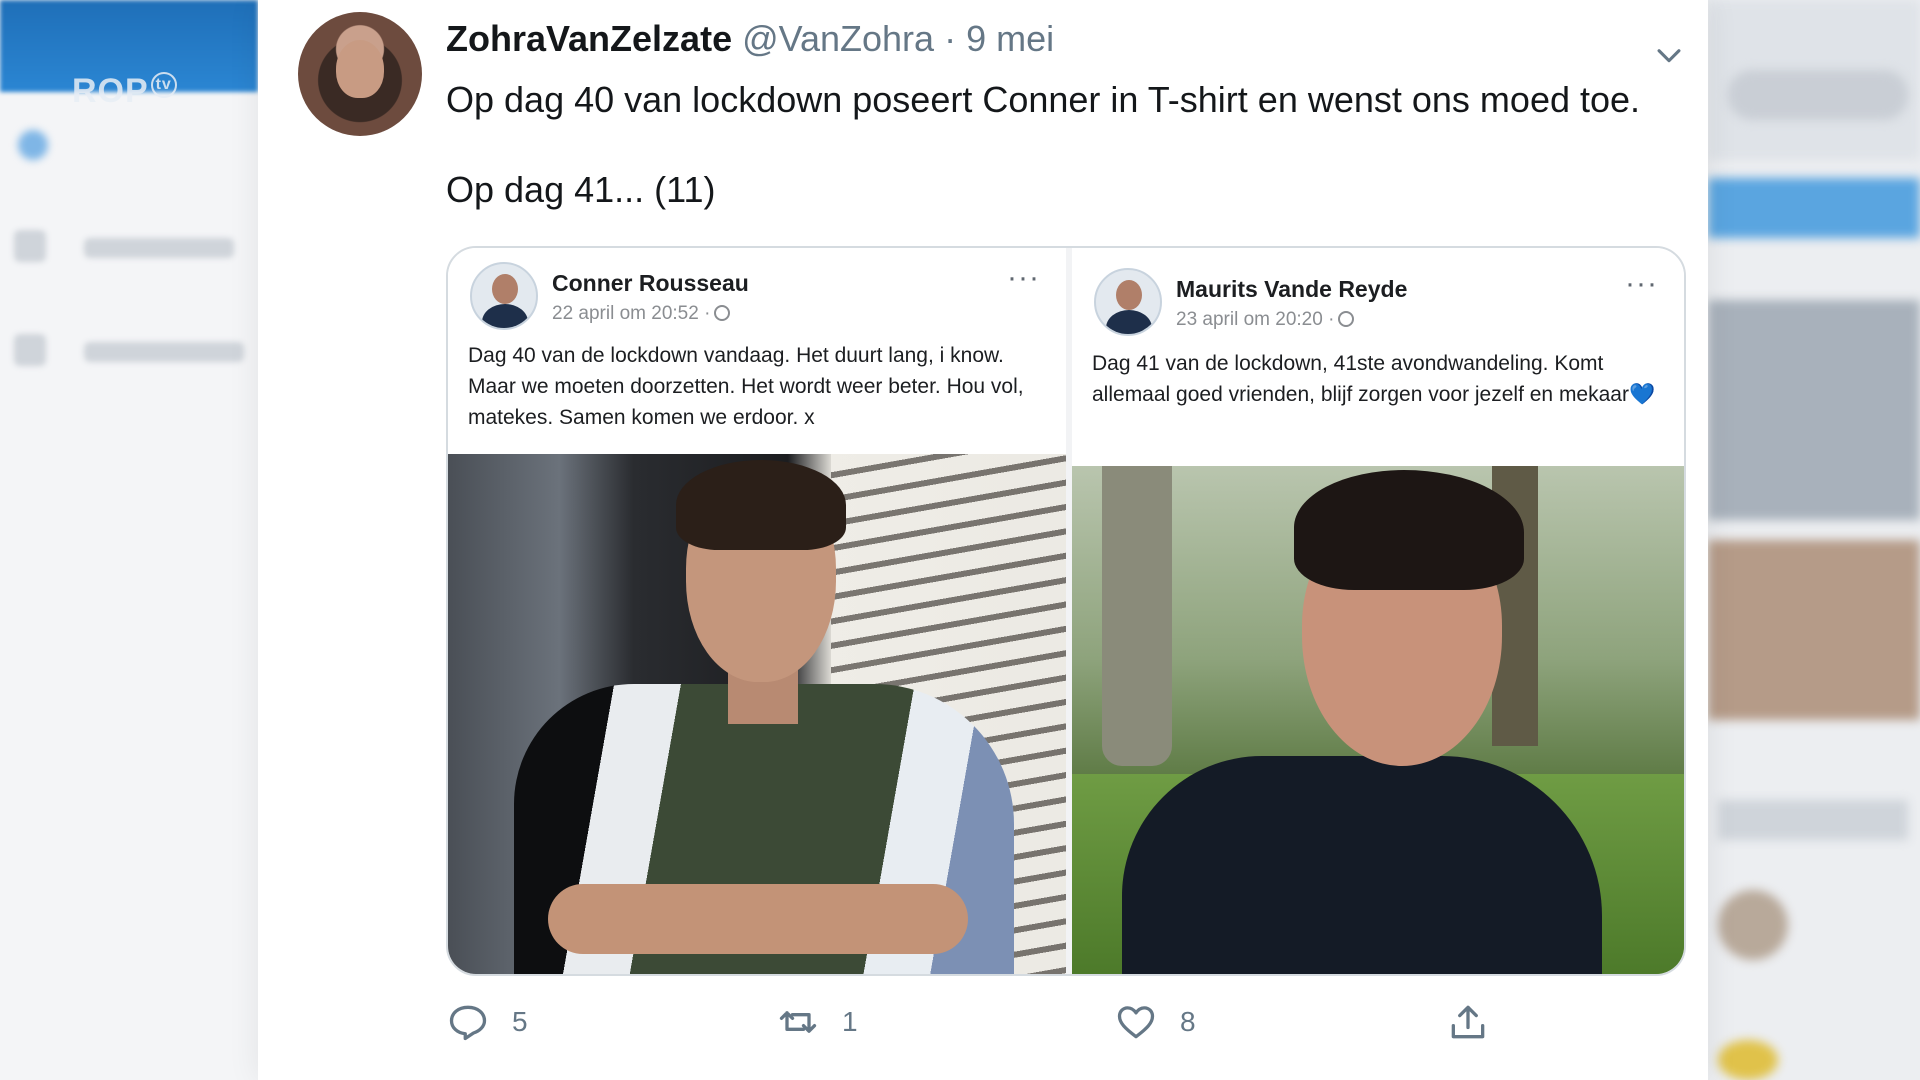 The image size is (1920, 1080). I want to click on display-name: ZohraVanZelzate, so click(589, 39).